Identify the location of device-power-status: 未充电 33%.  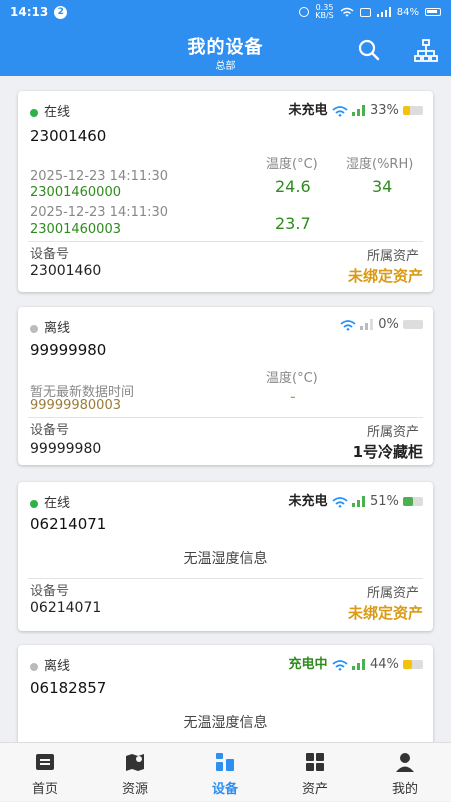
(356, 108).